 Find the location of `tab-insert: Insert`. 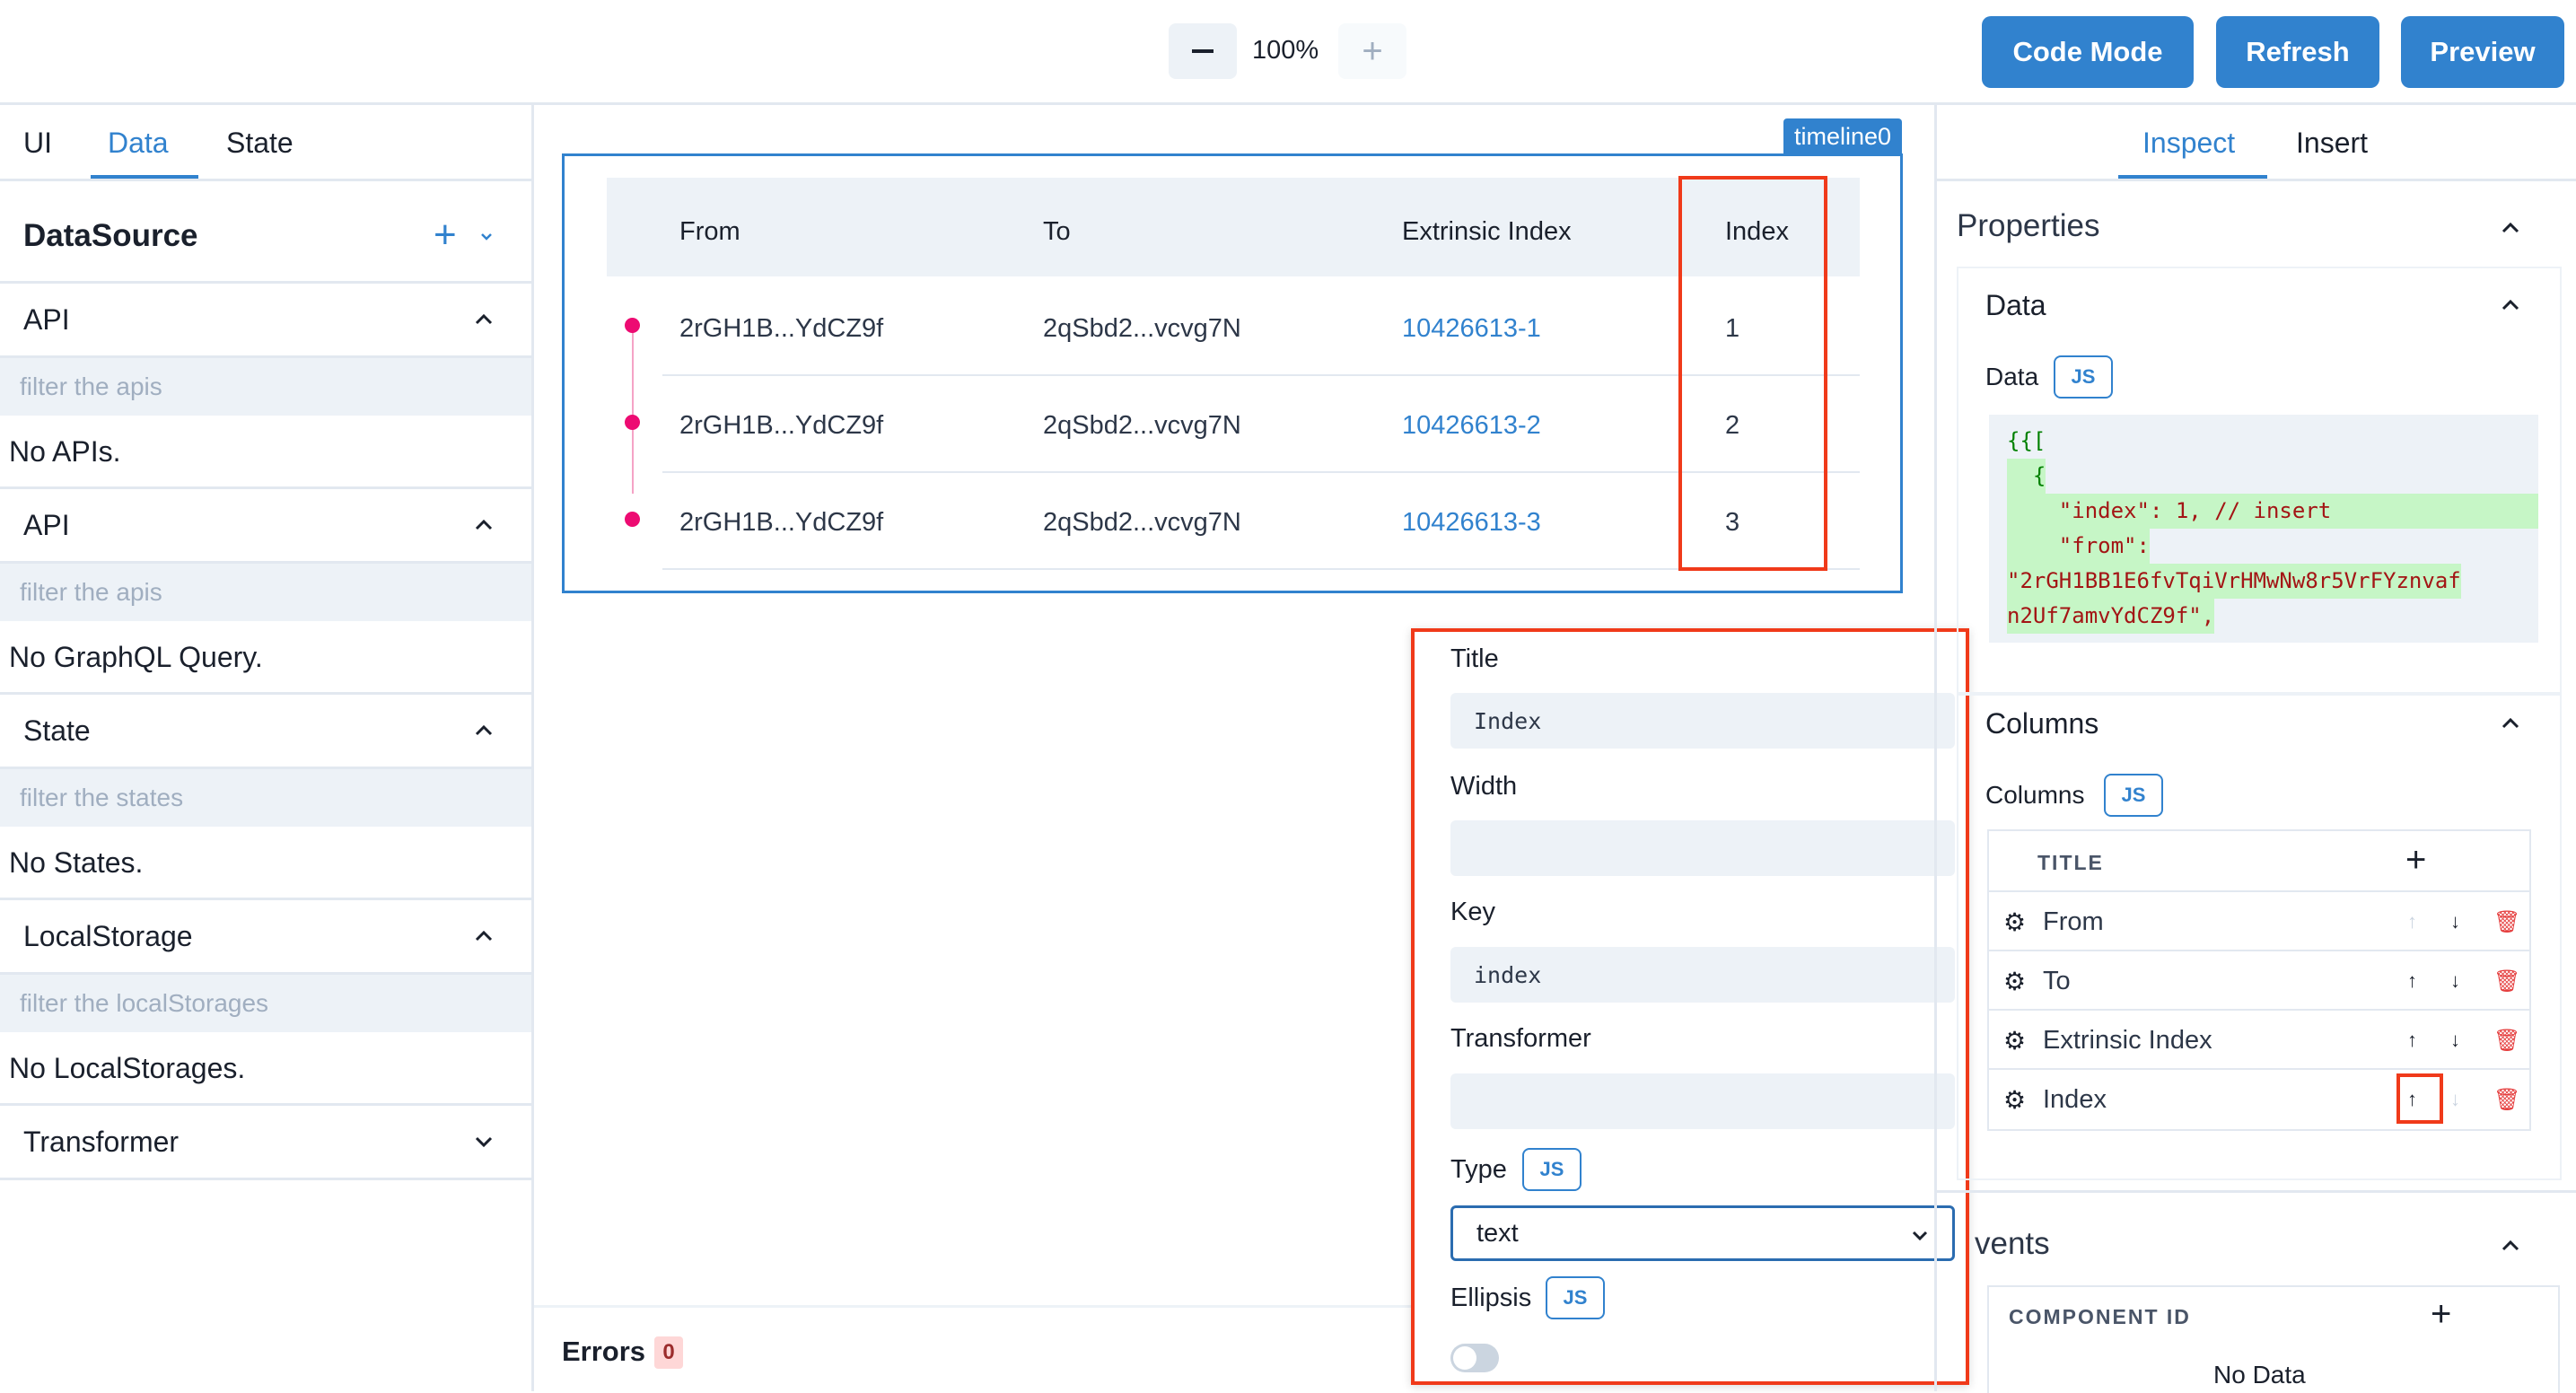

tab-insert: Insert is located at coordinates (2332, 143).